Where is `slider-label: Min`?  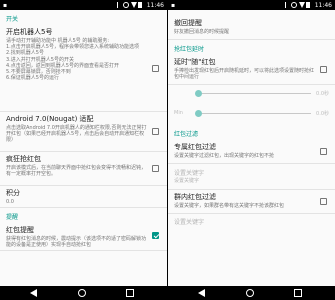 slider-label: Min is located at coordinates (178, 113).